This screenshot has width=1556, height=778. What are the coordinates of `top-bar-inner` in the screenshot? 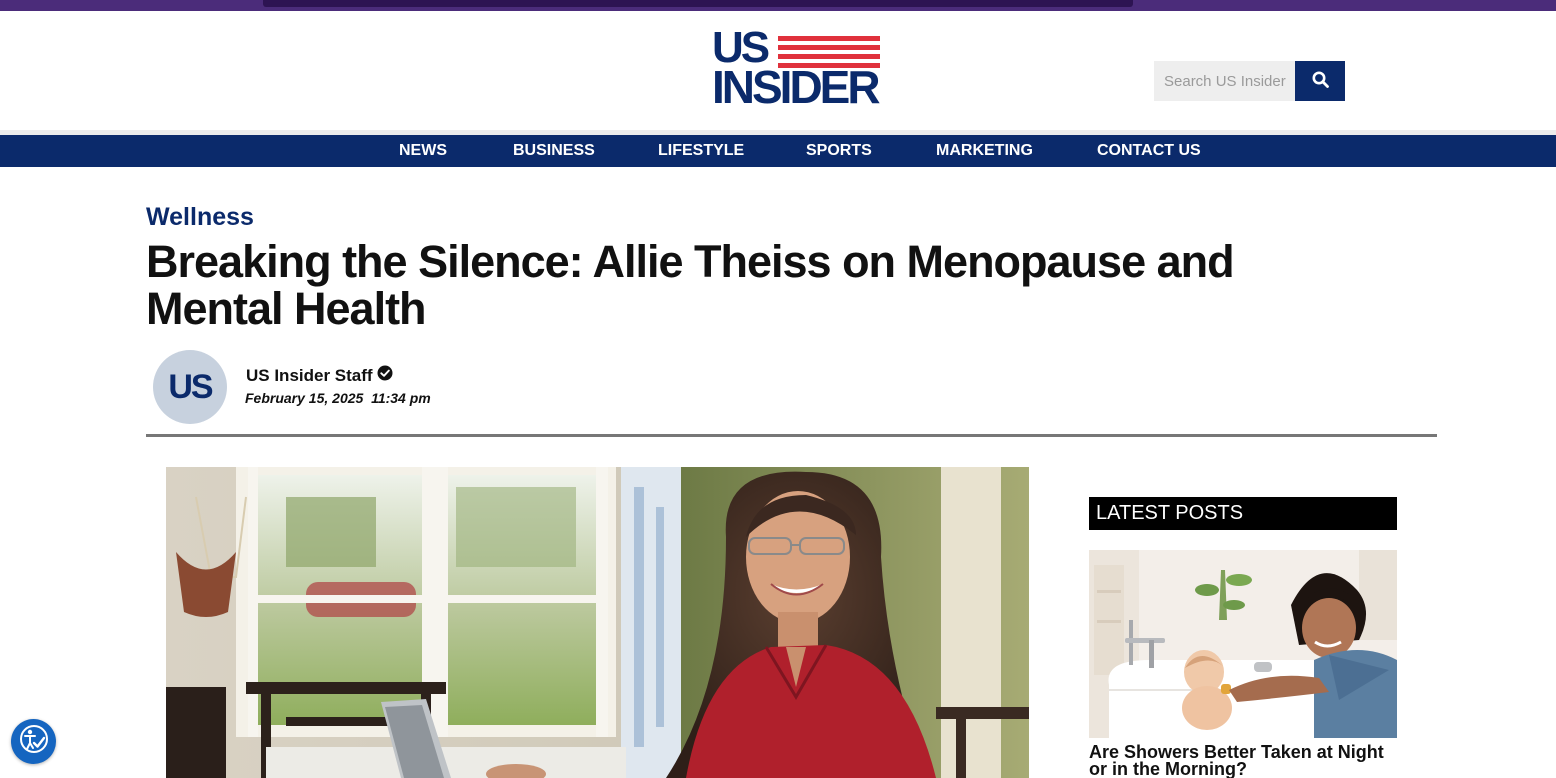 It's located at (698, 3).